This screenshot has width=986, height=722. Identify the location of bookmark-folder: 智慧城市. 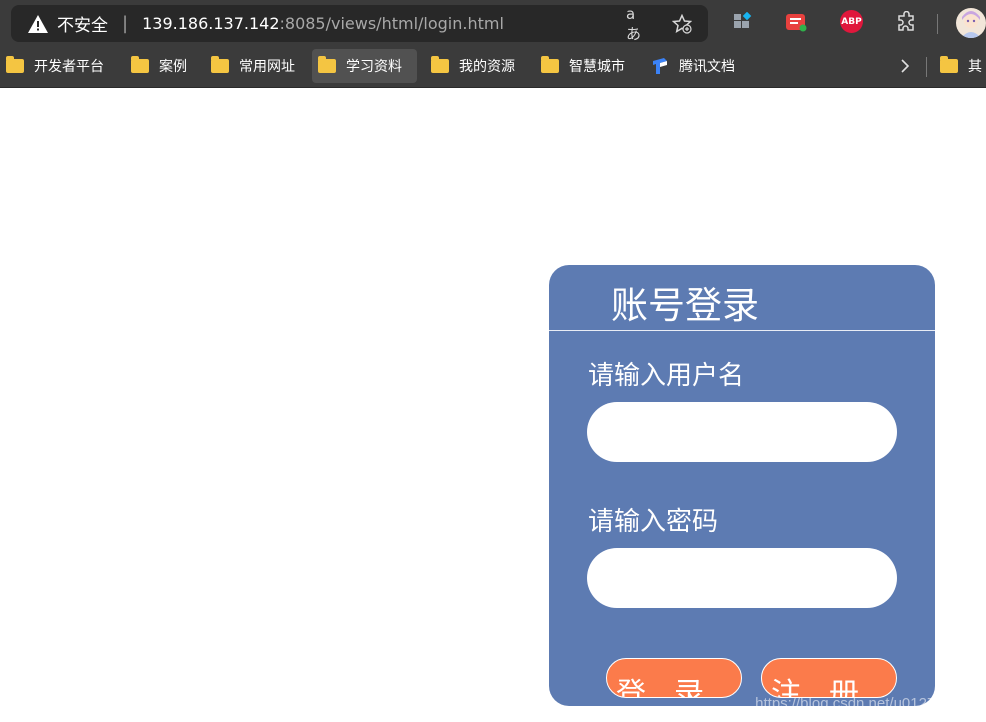
(583, 66).